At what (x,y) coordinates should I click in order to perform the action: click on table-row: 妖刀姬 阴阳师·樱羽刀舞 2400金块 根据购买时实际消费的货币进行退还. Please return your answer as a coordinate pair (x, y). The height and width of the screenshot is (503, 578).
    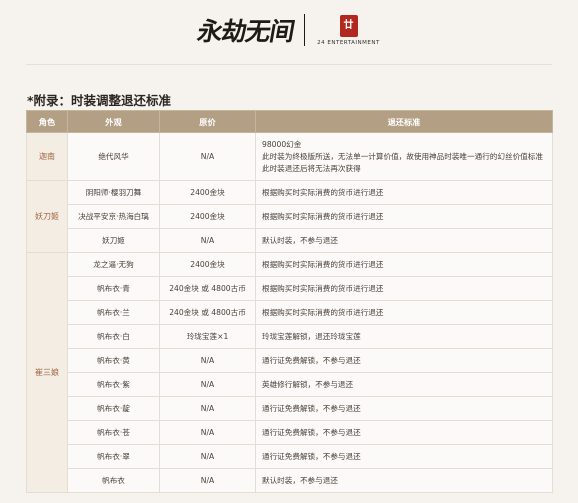
    Looking at the image, I should click on (289, 216).